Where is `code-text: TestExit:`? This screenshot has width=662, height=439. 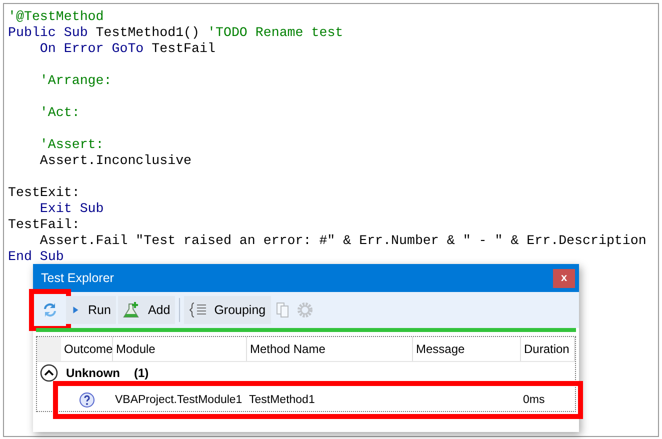 code-text: TestExit: is located at coordinates (44, 192).